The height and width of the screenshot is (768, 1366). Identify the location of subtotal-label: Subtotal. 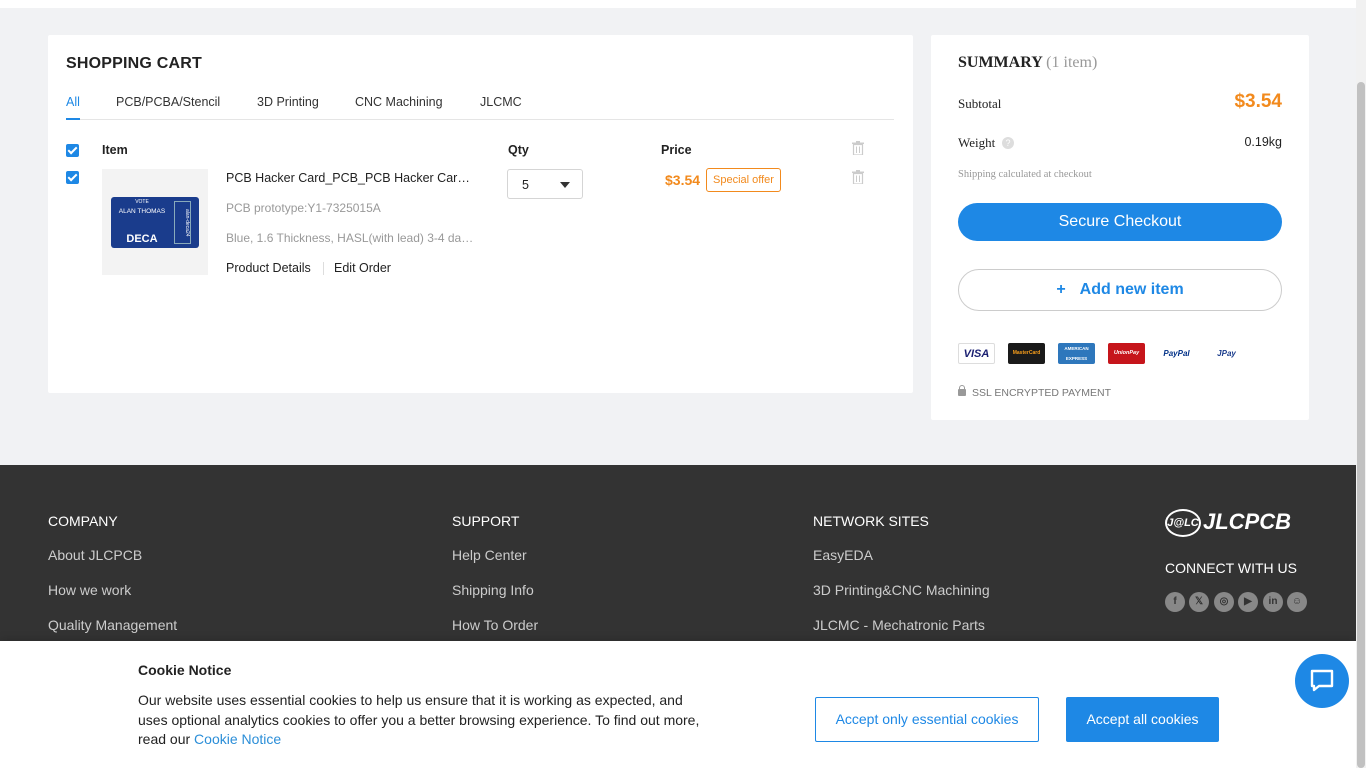
(980, 103).